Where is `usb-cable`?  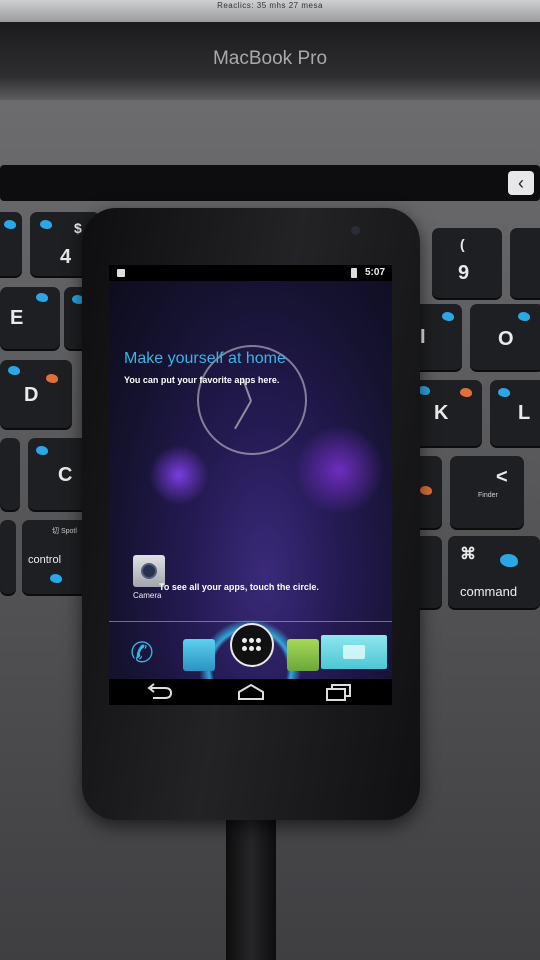 usb-cable is located at coordinates (251, 887).